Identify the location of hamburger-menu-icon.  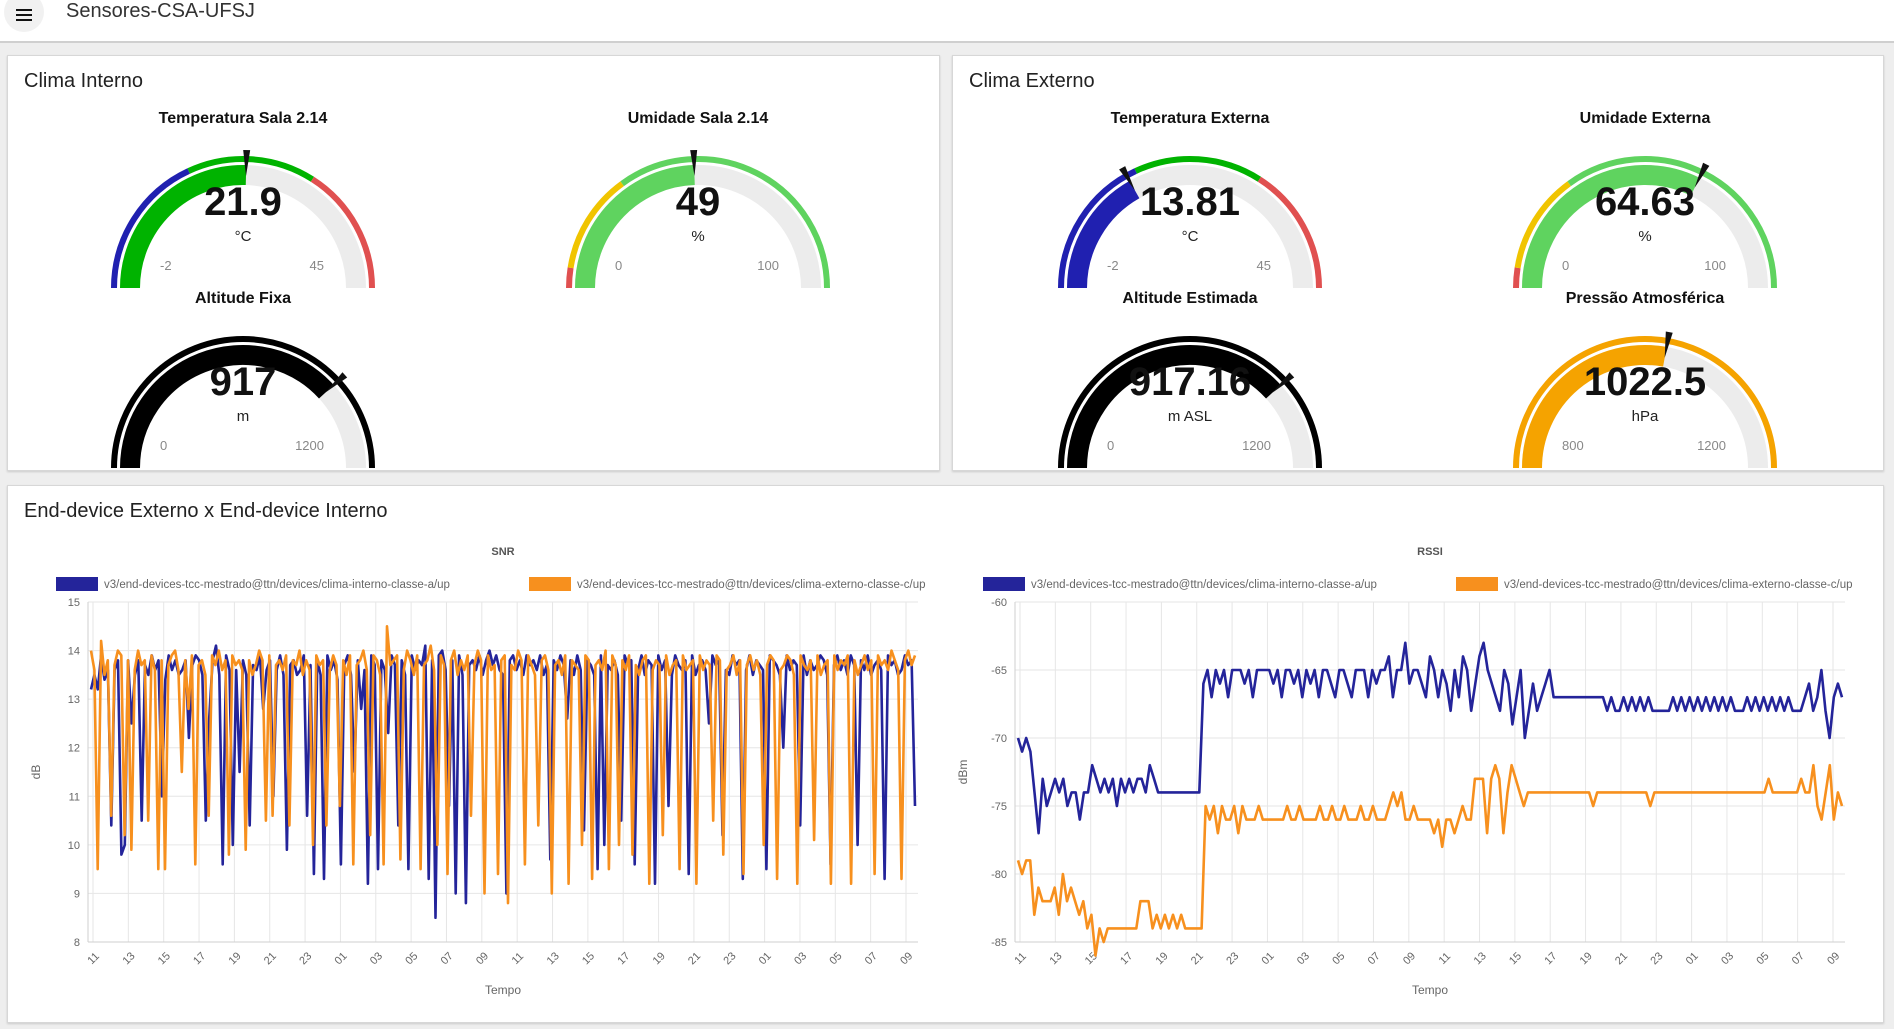
(24, 15).